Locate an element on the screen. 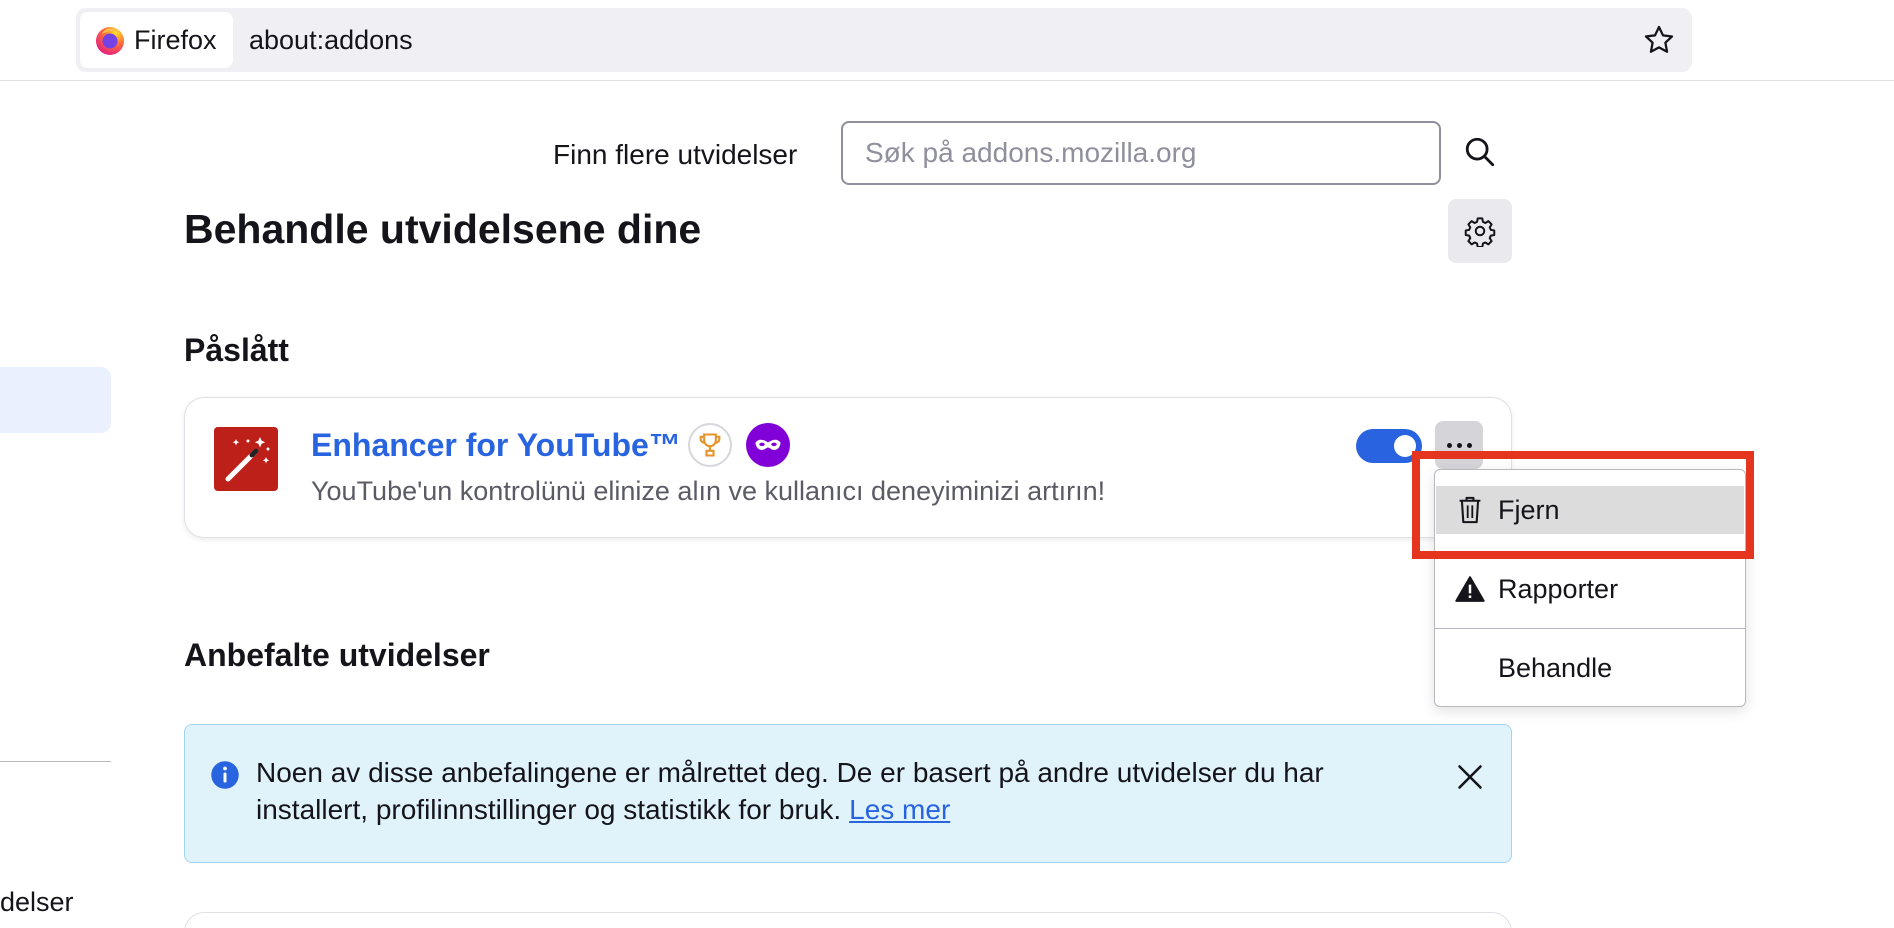 The width and height of the screenshot is (1894, 928). trash-icon is located at coordinates (1470, 510).